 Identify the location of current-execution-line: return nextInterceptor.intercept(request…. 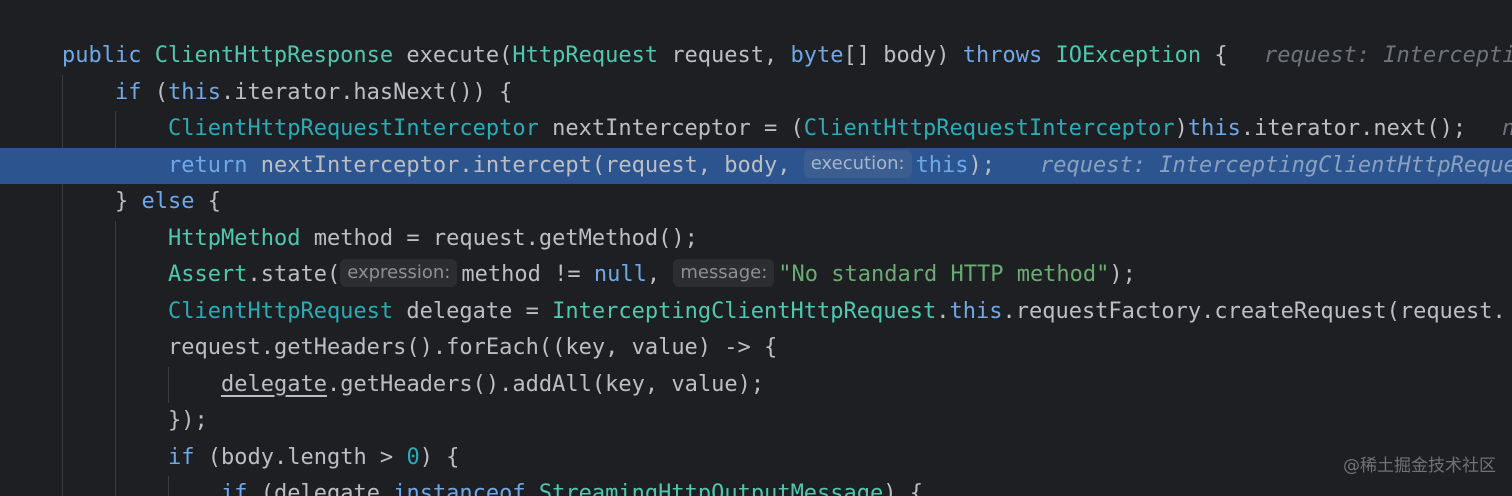
(756, 166).